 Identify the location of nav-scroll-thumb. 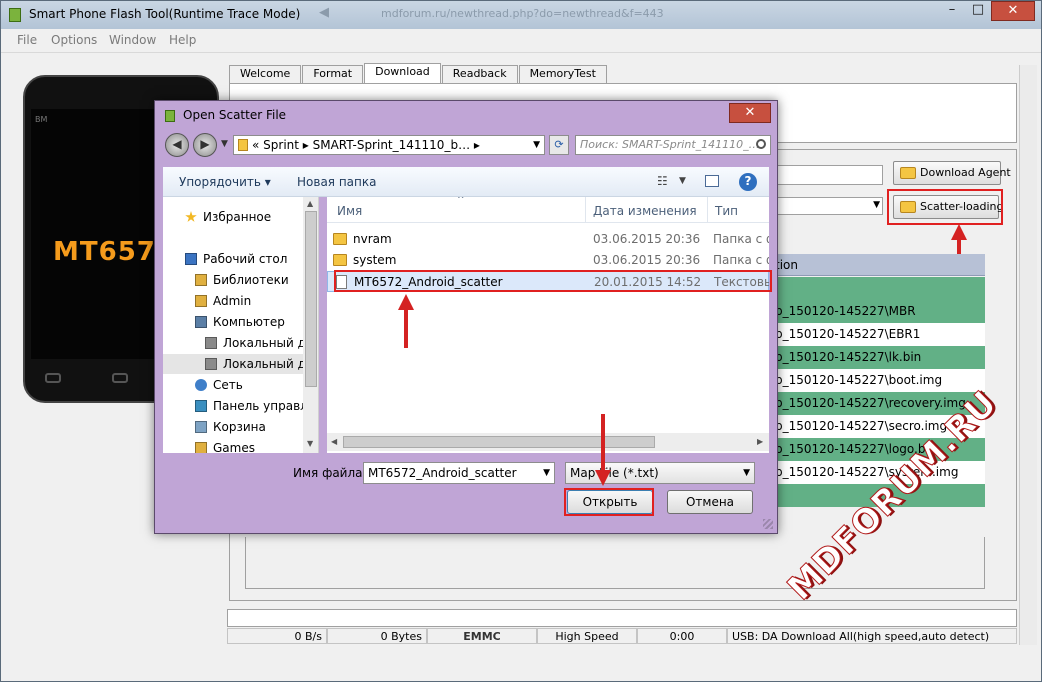
(311, 299).